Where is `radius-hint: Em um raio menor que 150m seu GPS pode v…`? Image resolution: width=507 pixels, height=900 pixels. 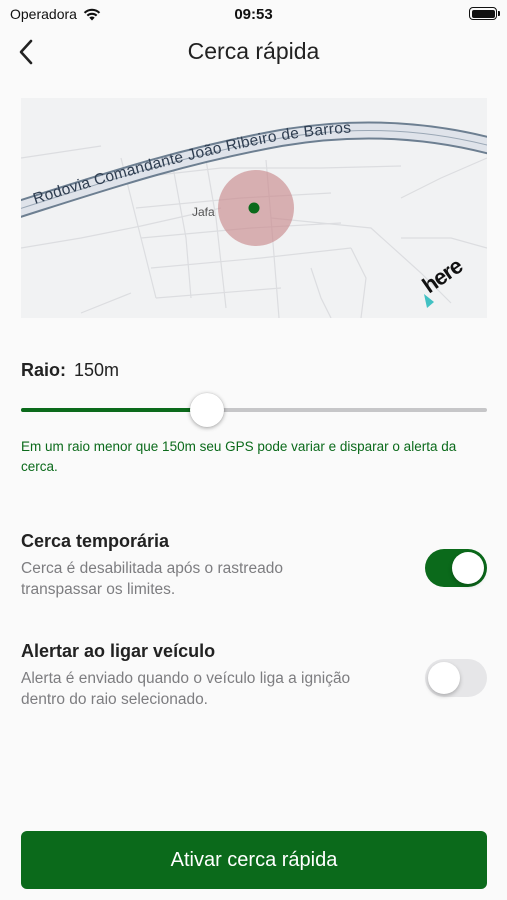 radius-hint: Em um raio menor que 150m seu GPS pode v… is located at coordinates (239, 456).